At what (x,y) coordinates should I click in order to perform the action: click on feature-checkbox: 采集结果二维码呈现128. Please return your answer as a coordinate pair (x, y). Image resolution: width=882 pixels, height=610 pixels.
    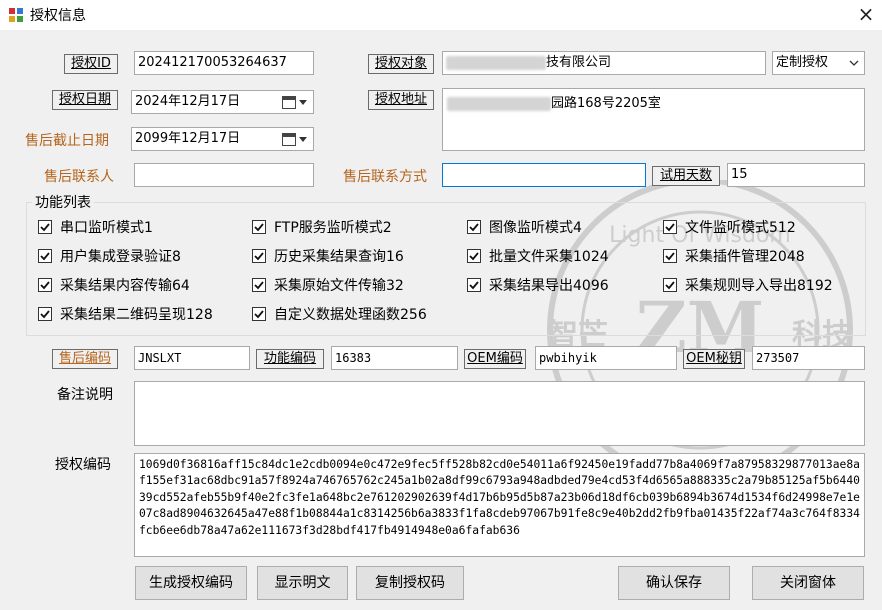
    Looking at the image, I should click on (125, 314).